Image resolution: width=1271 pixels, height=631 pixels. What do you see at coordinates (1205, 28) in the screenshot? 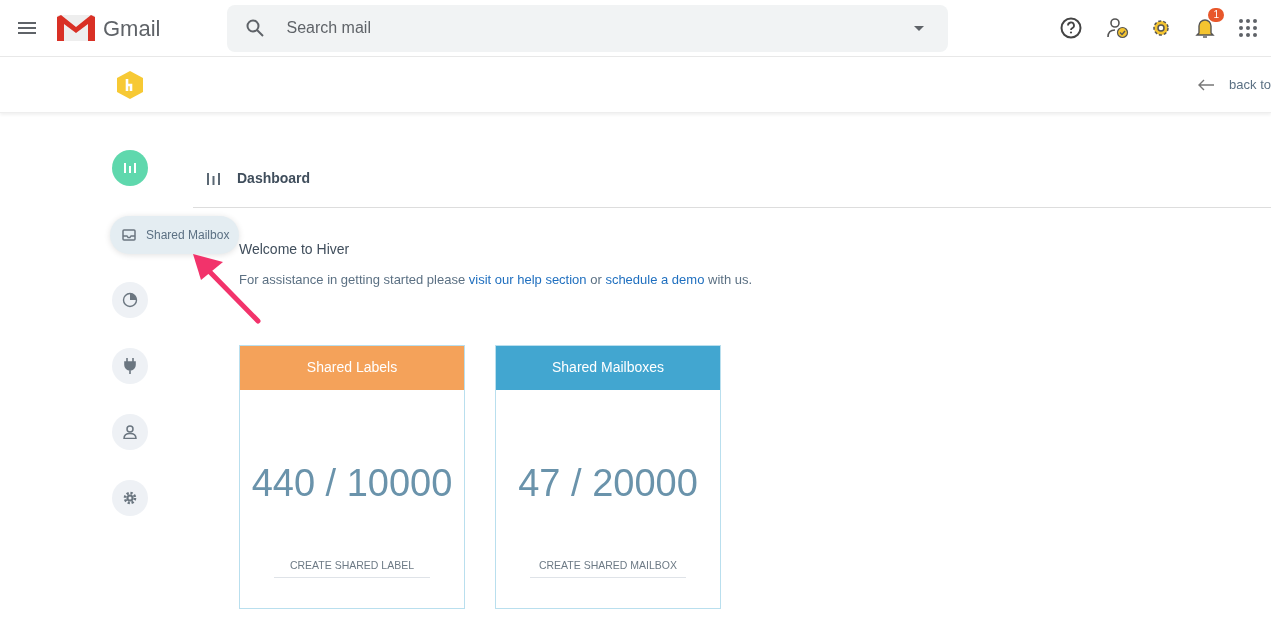
I see `bell-icon` at bounding box center [1205, 28].